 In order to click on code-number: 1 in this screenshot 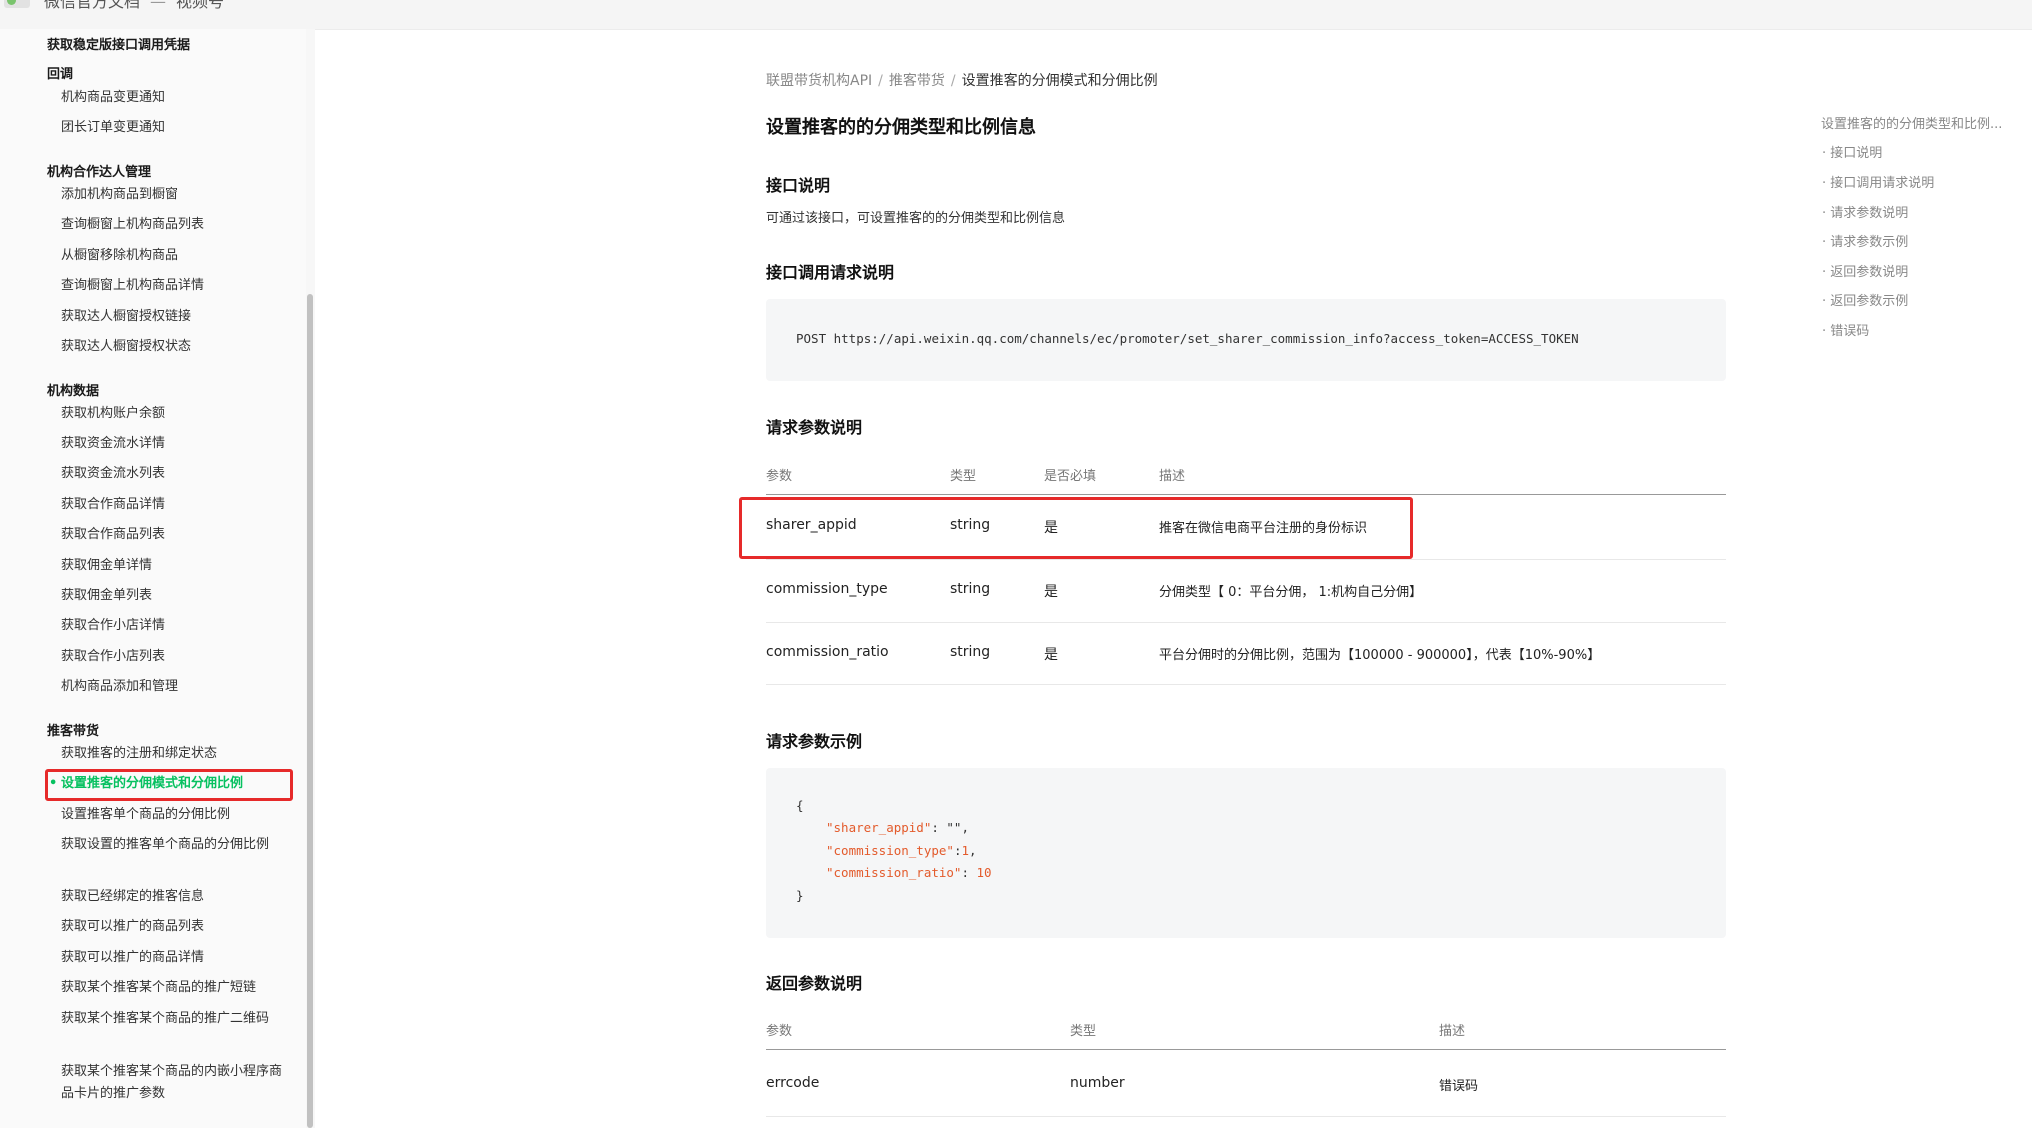, I will do `click(965, 850)`.